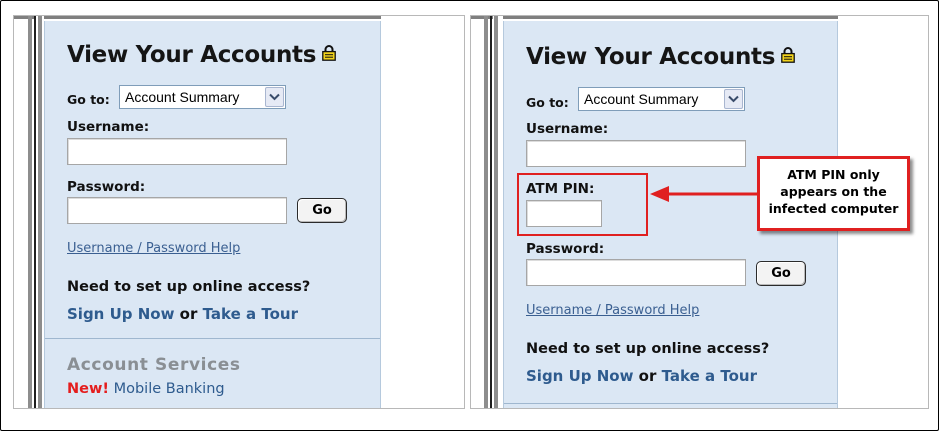 This screenshot has height=431, width=939. Describe the element at coordinates (833, 174) in the screenshot. I see `callout-line: ATM PIN only` at that location.